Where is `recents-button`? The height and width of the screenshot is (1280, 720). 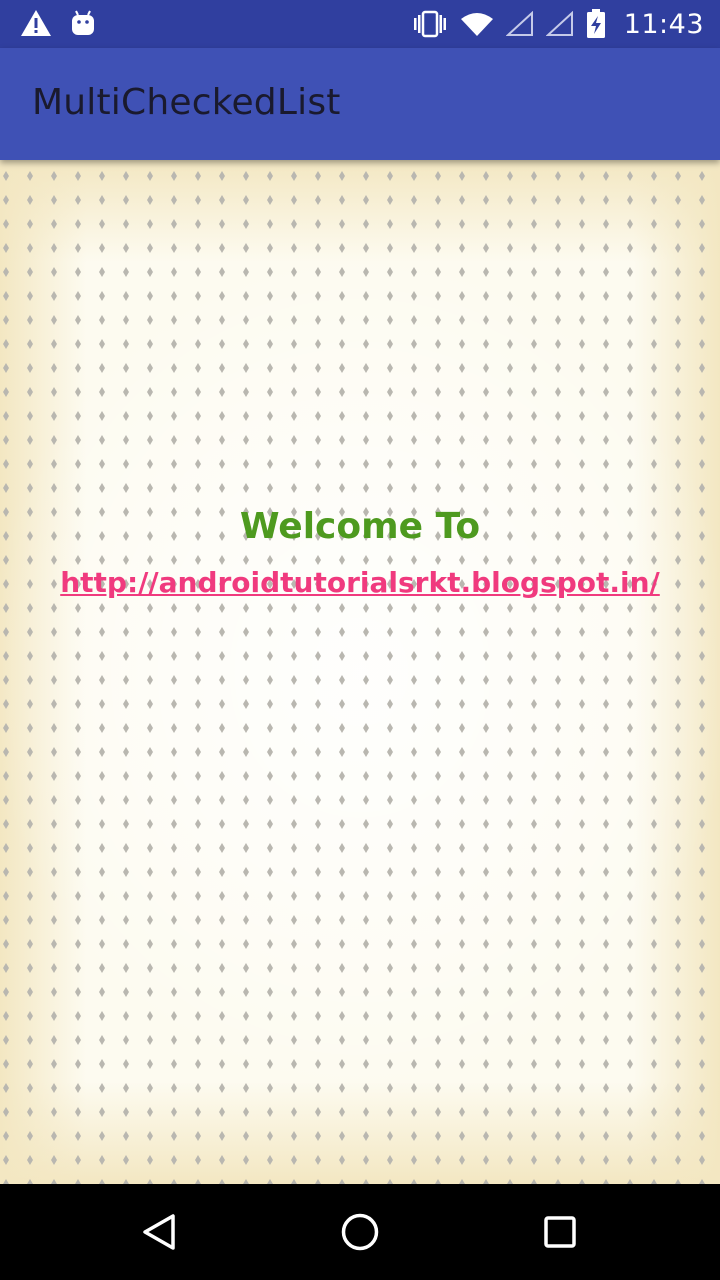 recents-button is located at coordinates (560, 1232).